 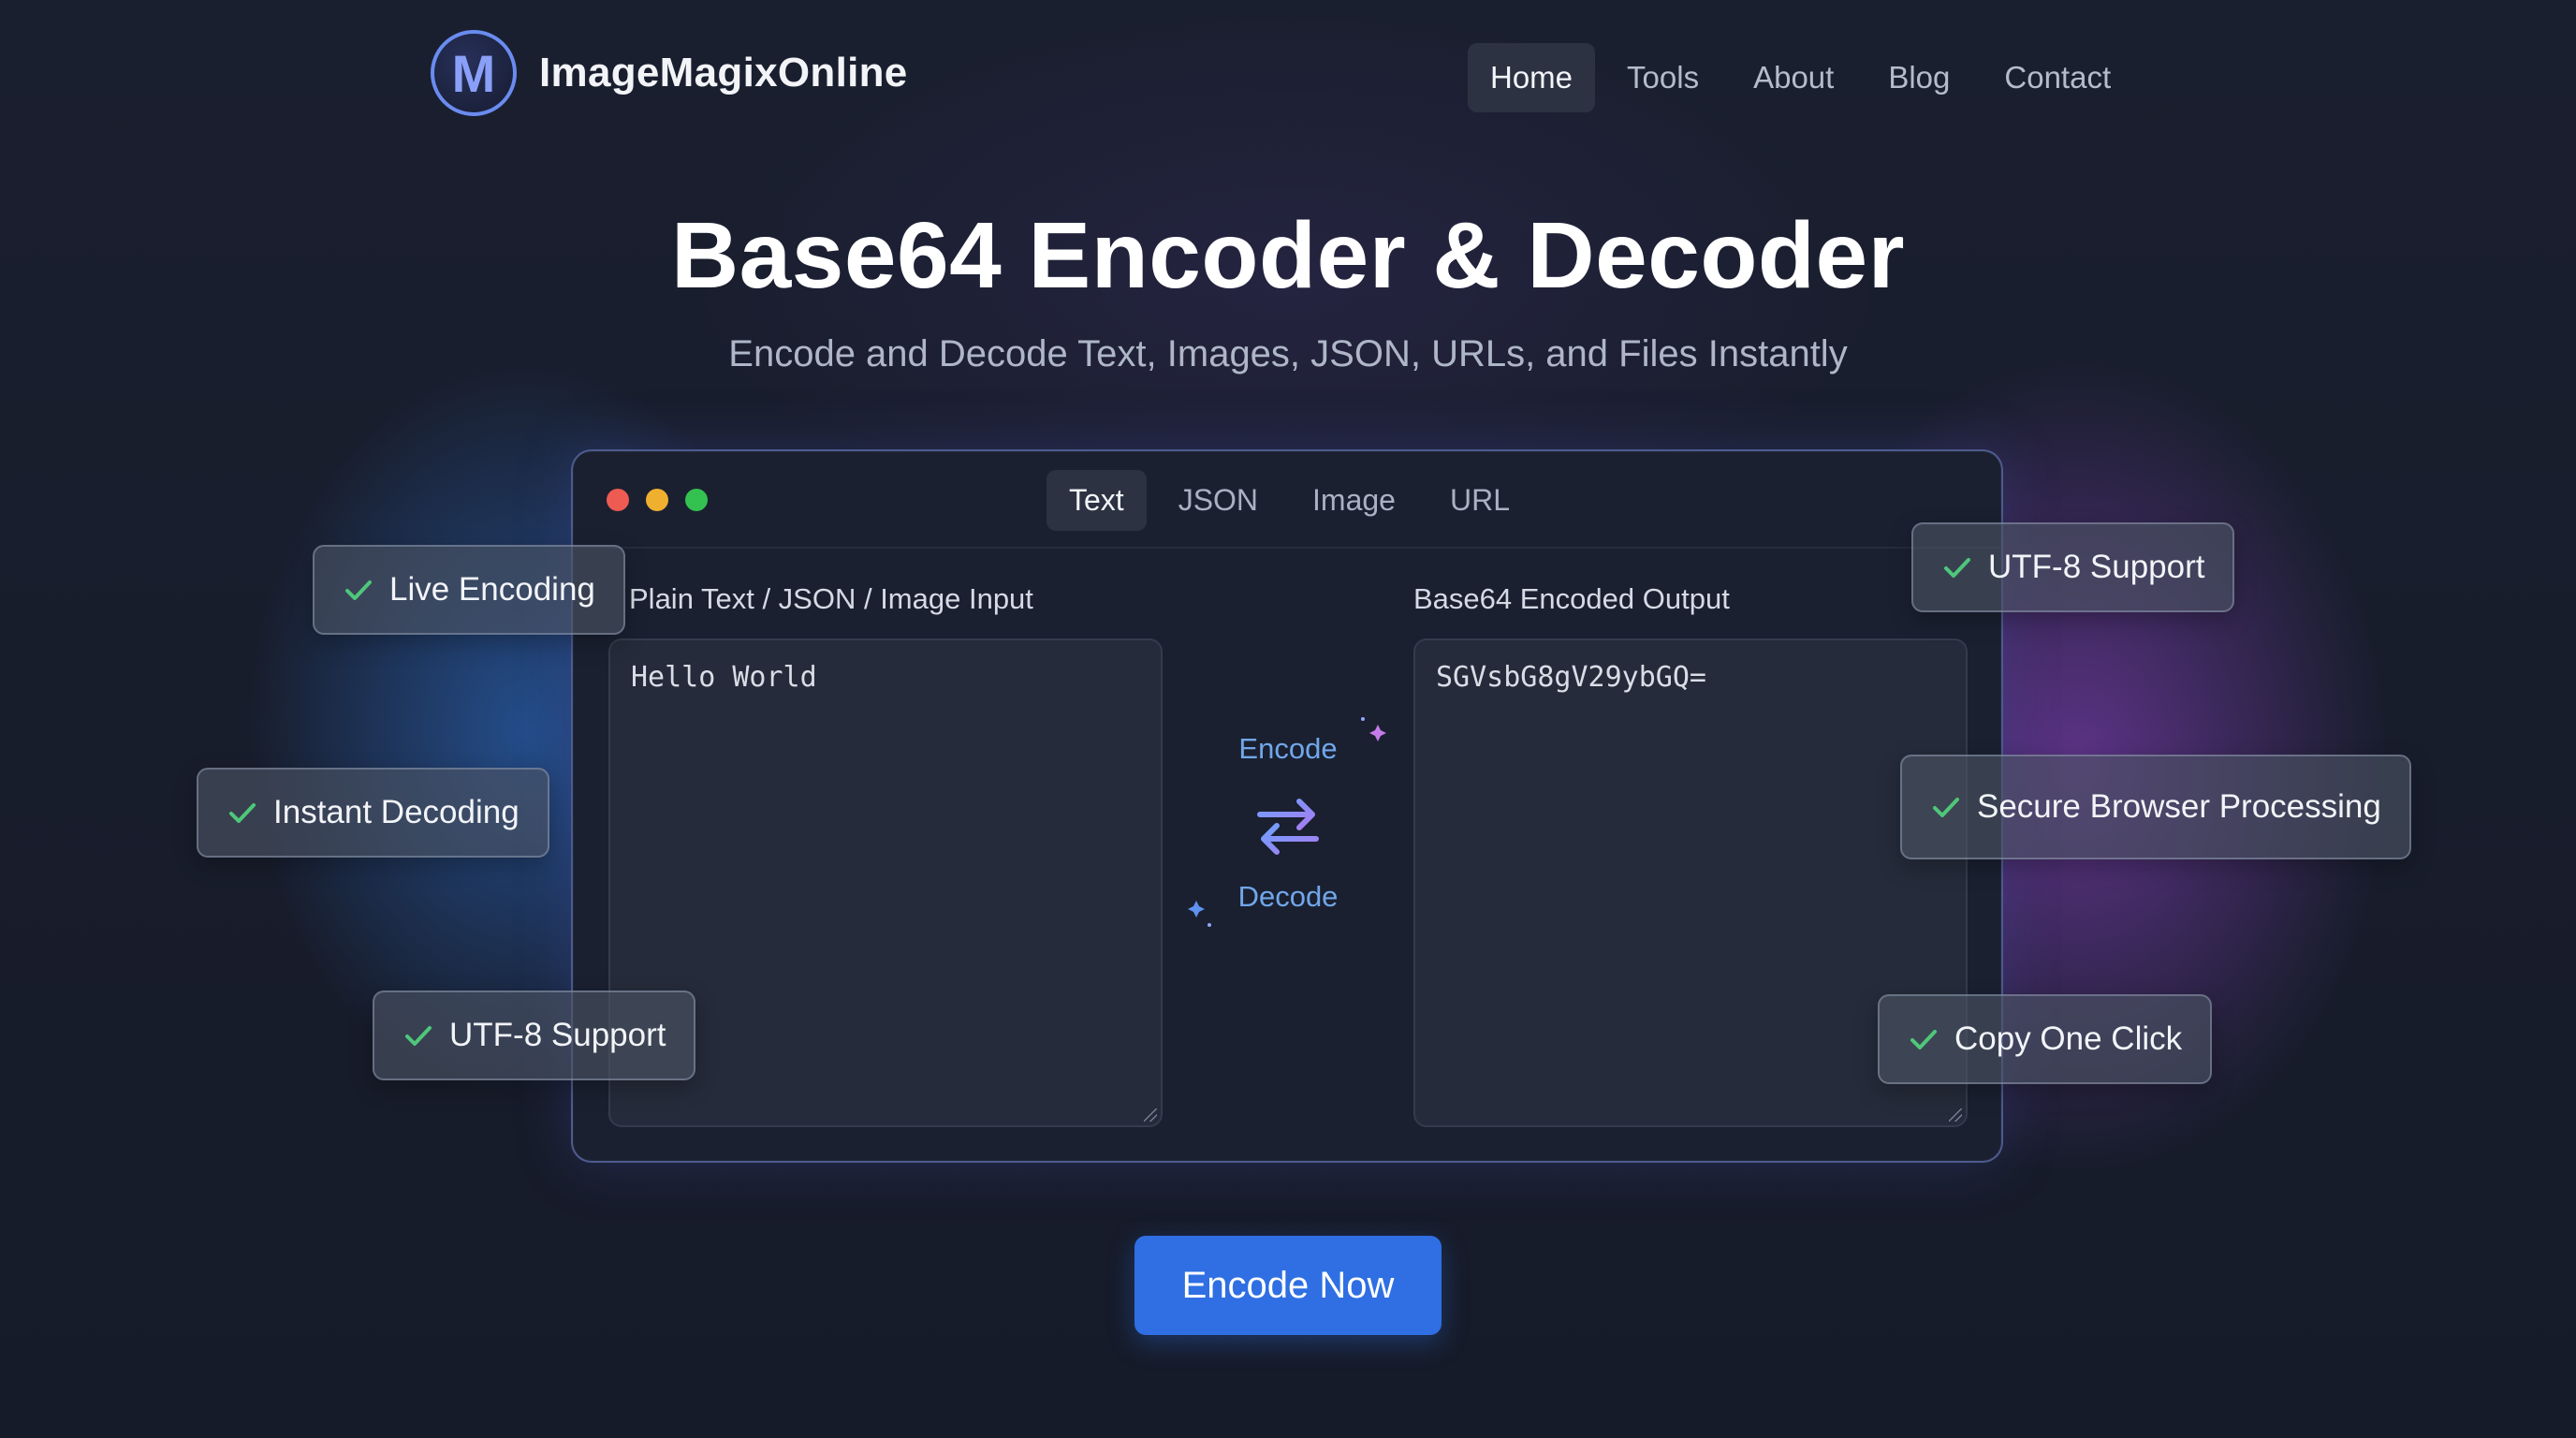 What do you see at coordinates (1288, 255) in the screenshot?
I see `page-title: Base64 Encoder & Decoder` at bounding box center [1288, 255].